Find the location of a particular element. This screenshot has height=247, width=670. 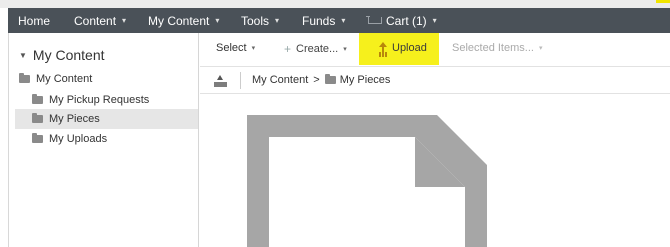

up-level-icon is located at coordinates (221, 81).